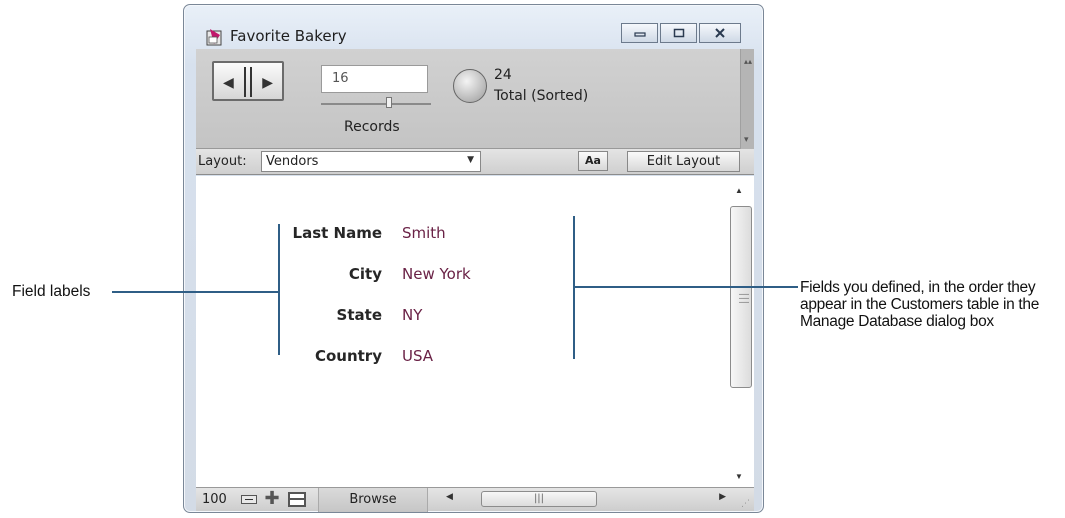 The height and width of the screenshot is (518, 1065). I want to click on resize-grip-icon: ⋰, so click(745, 504).